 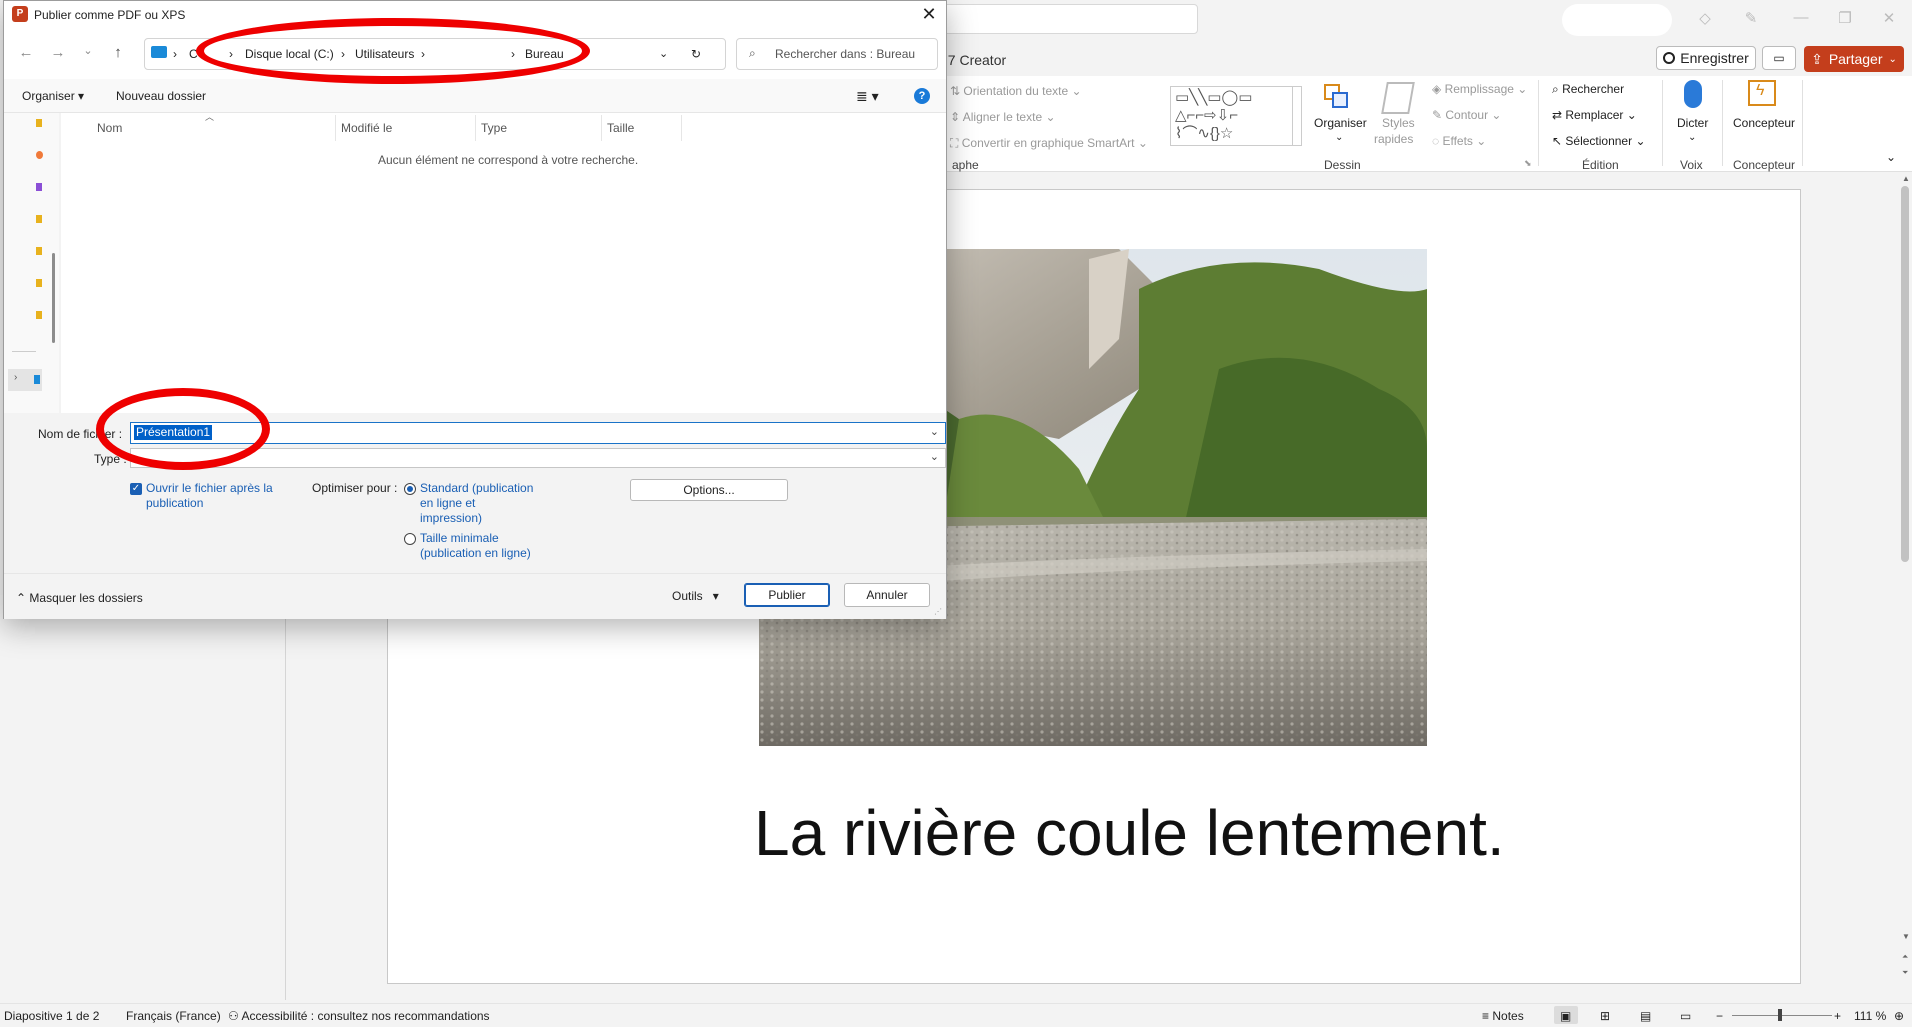 What do you see at coordinates (289, 54) in the screenshot?
I see `breadcrumb-item: Disque local (C:)` at bounding box center [289, 54].